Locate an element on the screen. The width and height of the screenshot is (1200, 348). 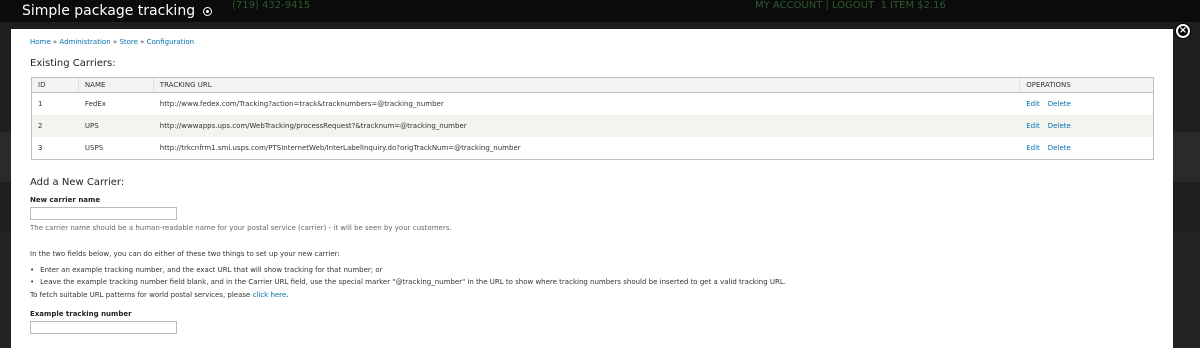
cell-id: 3 is located at coordinates (40, 148).